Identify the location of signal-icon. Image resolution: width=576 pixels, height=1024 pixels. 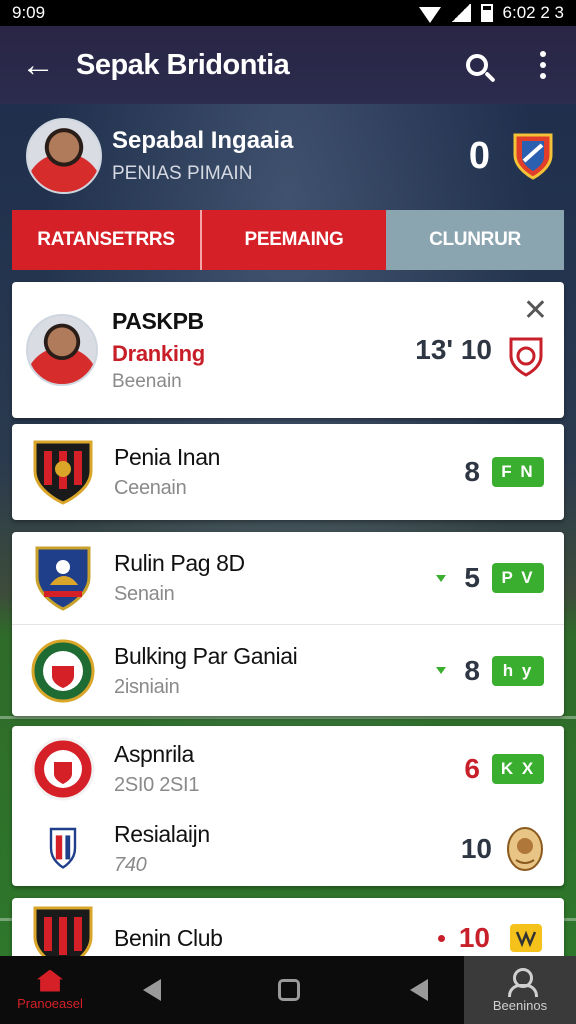
(460, 13).